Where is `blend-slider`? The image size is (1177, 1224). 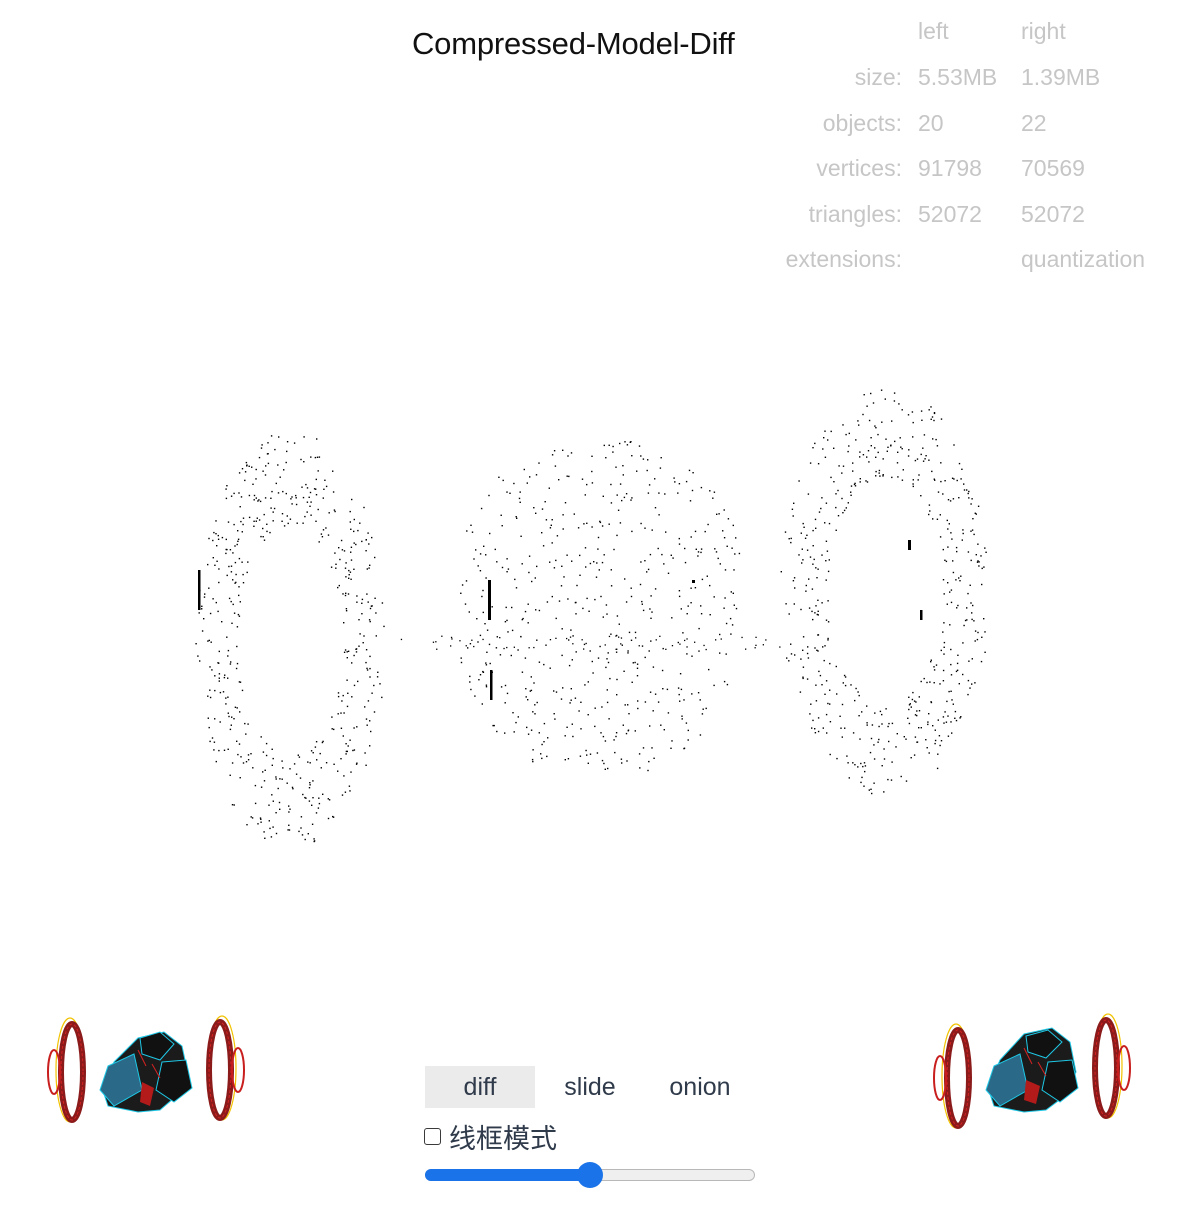 blend-slider is located at coordinates (590, 1175).